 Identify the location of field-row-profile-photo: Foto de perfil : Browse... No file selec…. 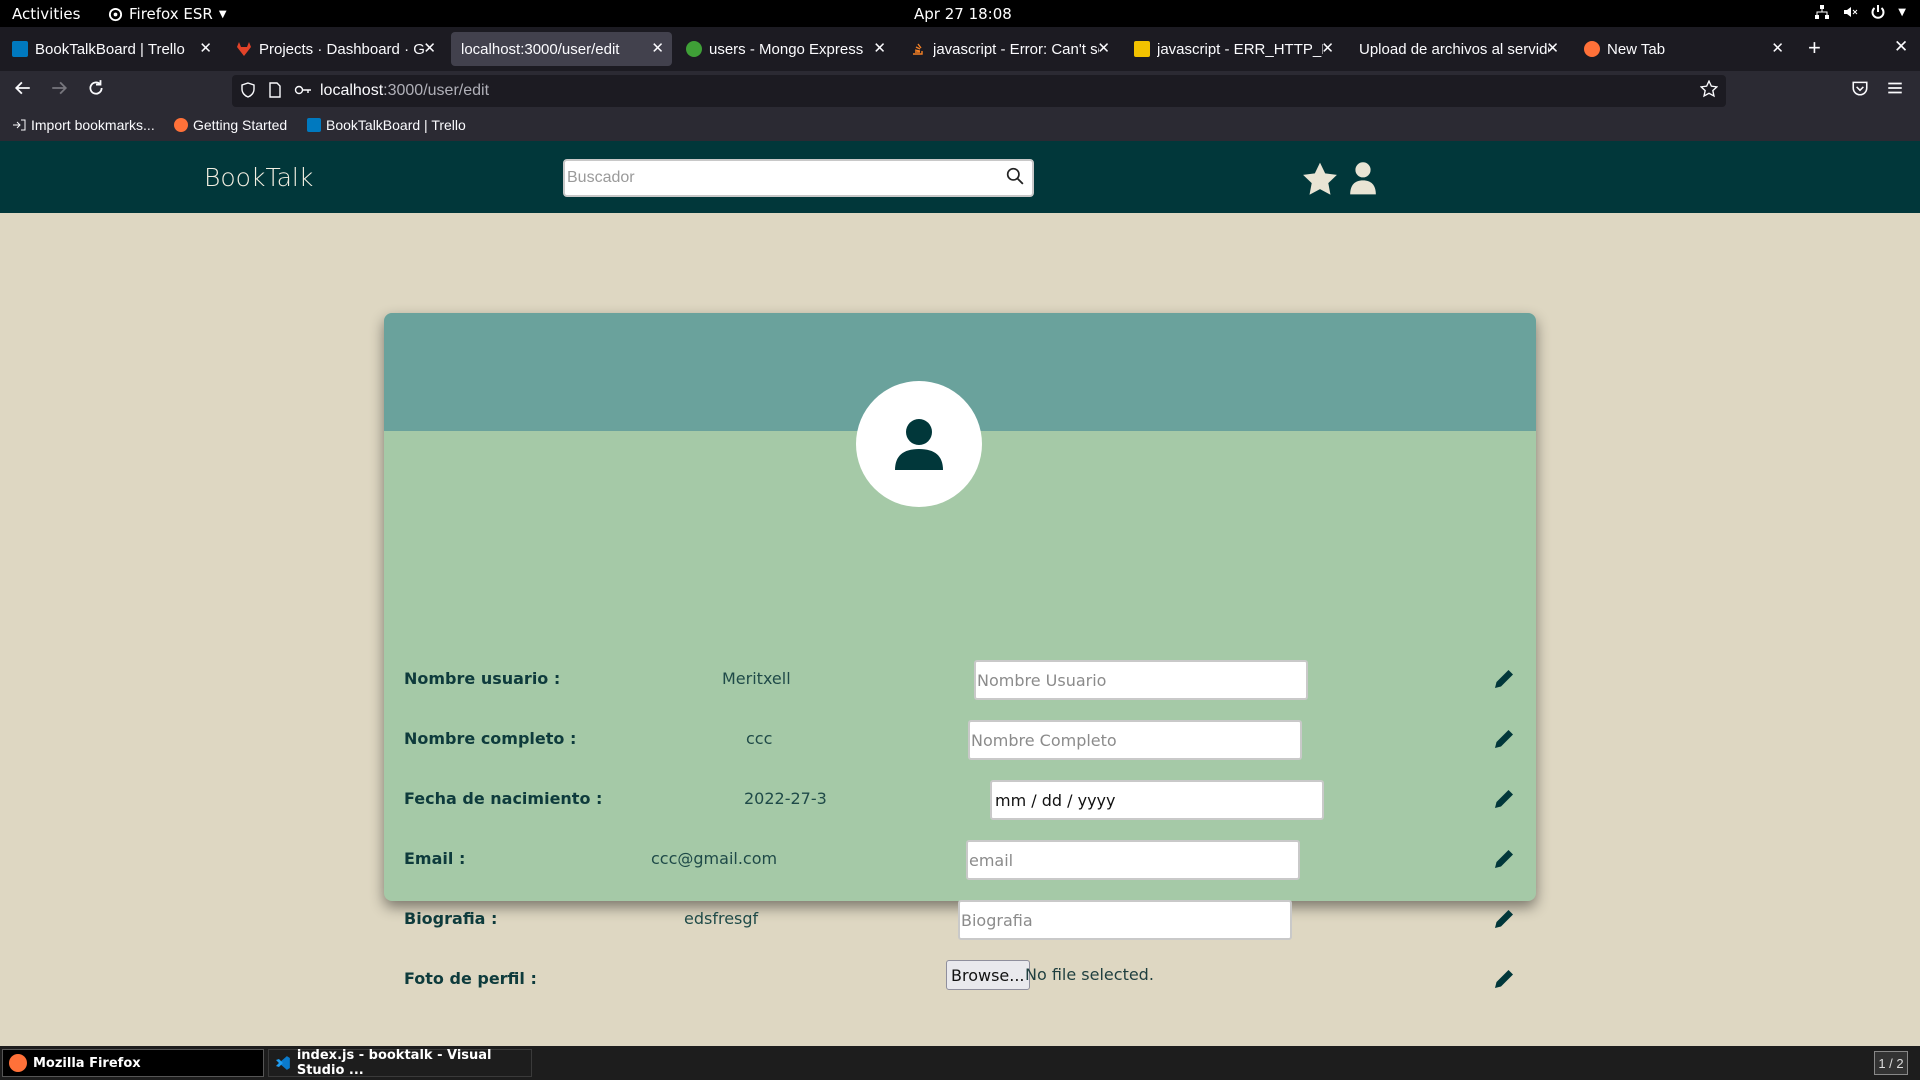
(960, 989).